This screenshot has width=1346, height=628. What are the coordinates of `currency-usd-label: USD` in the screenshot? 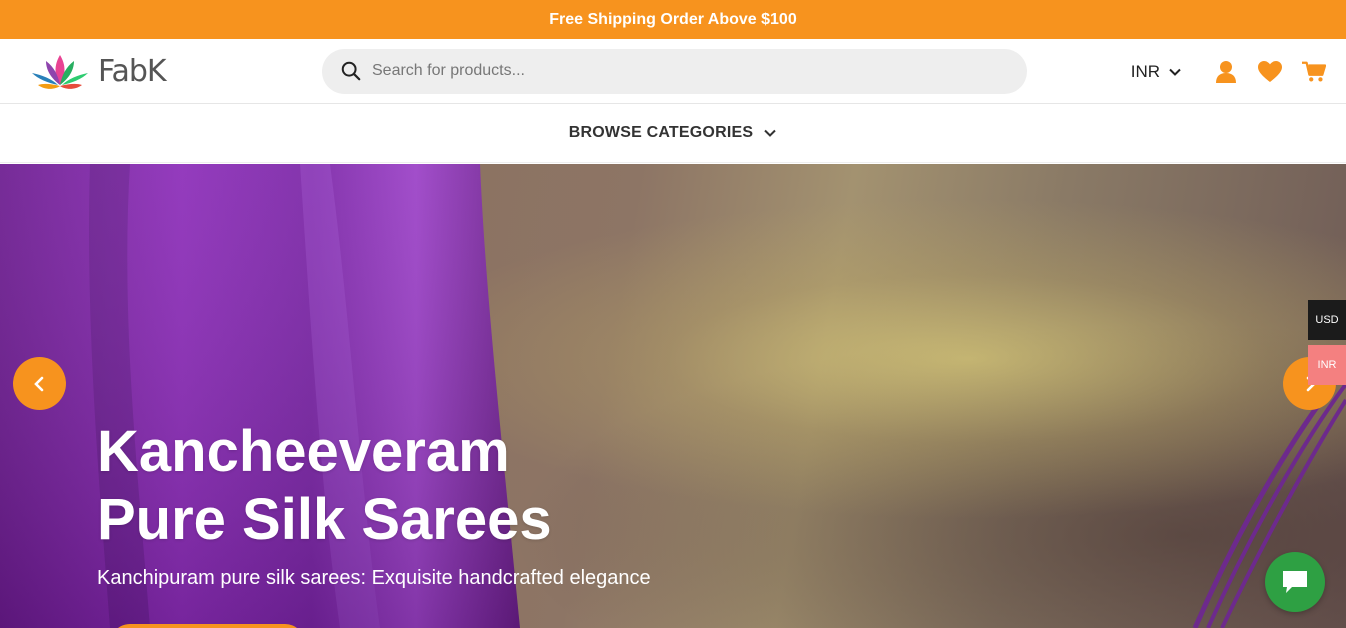 It's located at (1327, 320).